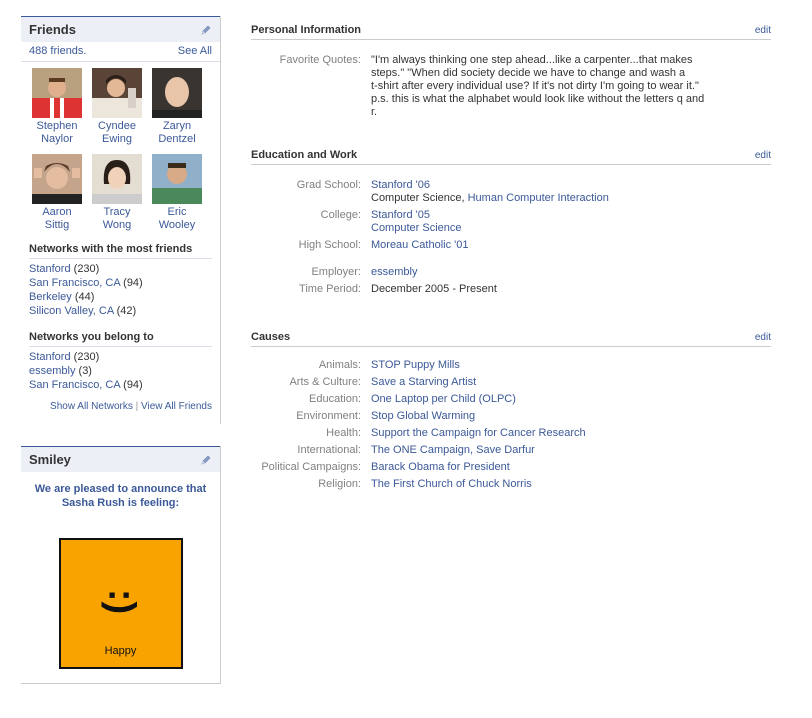 Image resolution: width=812 pixels, height=718 pixels. I want to click on cause-link: Barack Obama for President, so click(440, 467).